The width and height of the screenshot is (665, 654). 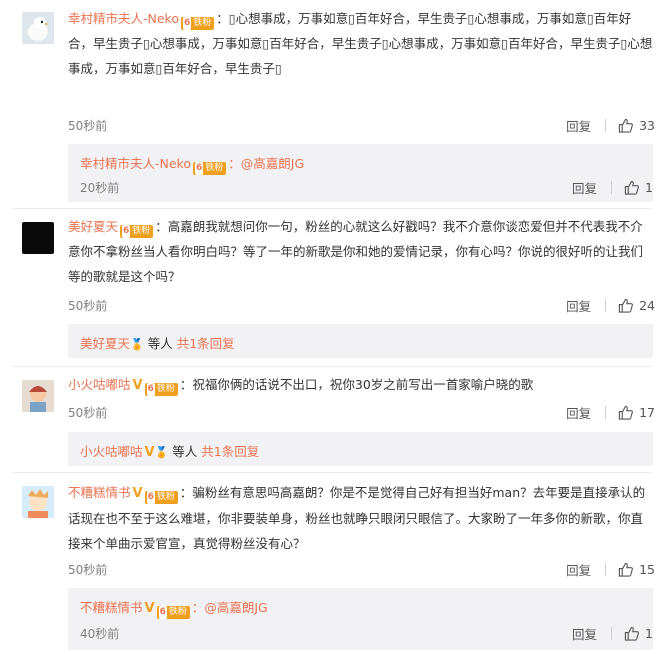 What do you see at coordinates (111, 451) in the screenshot?
I see `reply-username: 小火咕嘟咕` at bounding box center [111, 451].